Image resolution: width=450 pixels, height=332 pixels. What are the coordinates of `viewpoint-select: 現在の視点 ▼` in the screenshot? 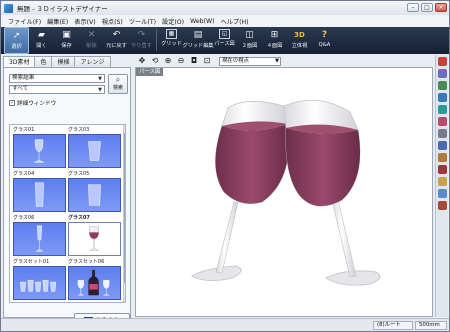 It's located at (250, 61).